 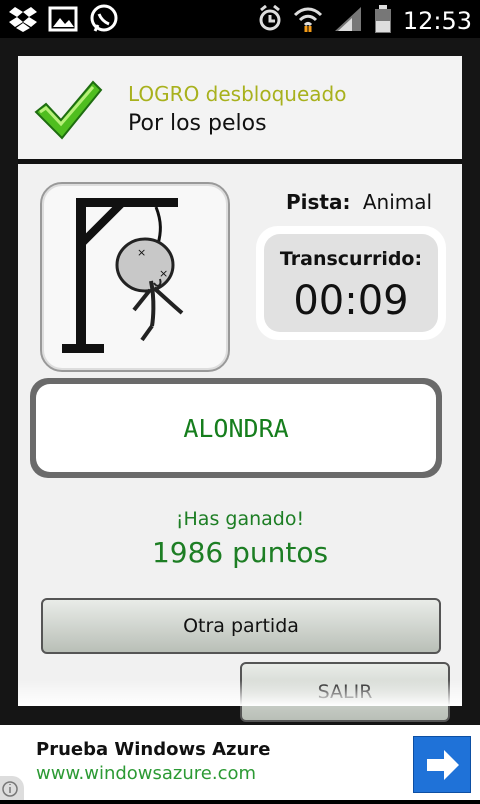 What do you see at coordinates (318, 202) in the screenshot?
I see `hint-label: Pista:` at bounding box center [318, 202].